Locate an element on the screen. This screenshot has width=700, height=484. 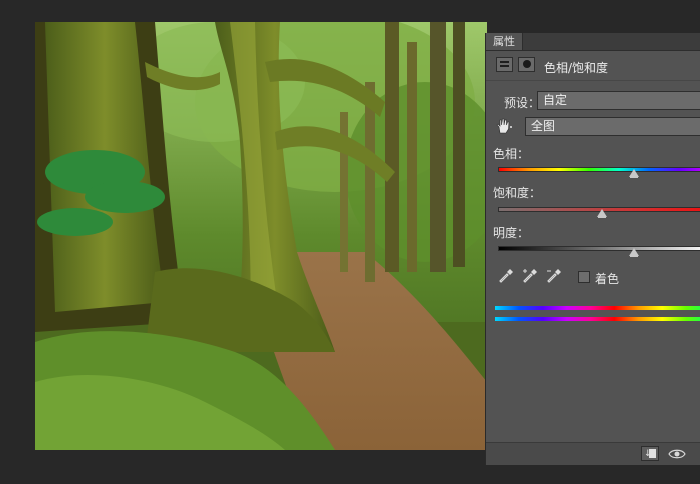
hue-slider-thumb is located at coordinates (634, 173).